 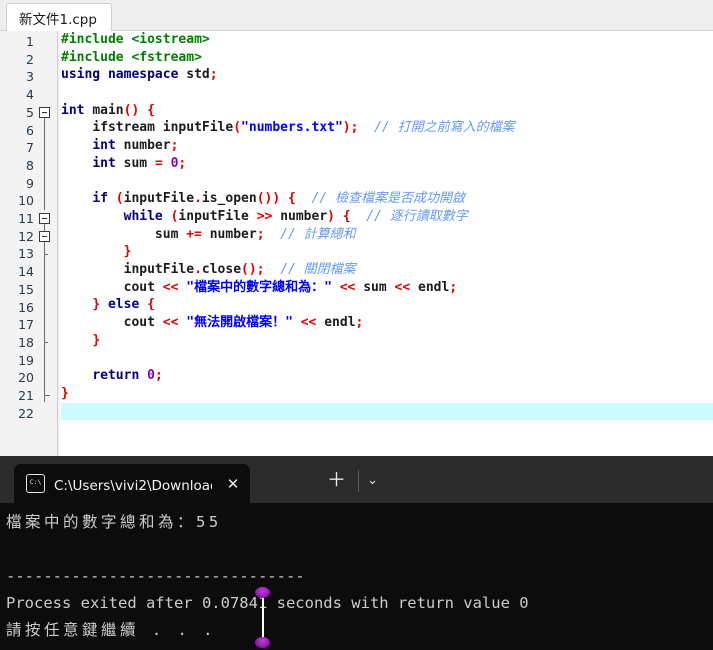 What do you see at coordinates (30, 165) in the screenshot?
I see `line-number: 8` at bounding box center [30, 165].